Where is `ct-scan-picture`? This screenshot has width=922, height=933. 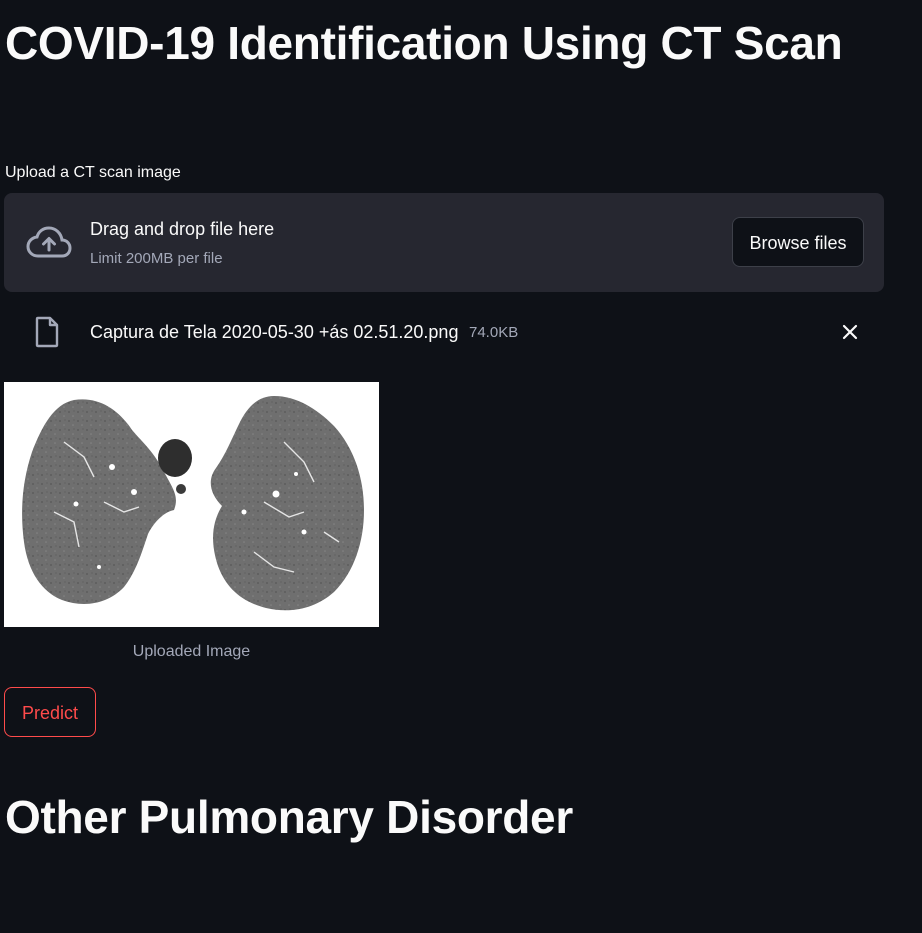
ct-scan-picture is located at coordinates (191, 504).